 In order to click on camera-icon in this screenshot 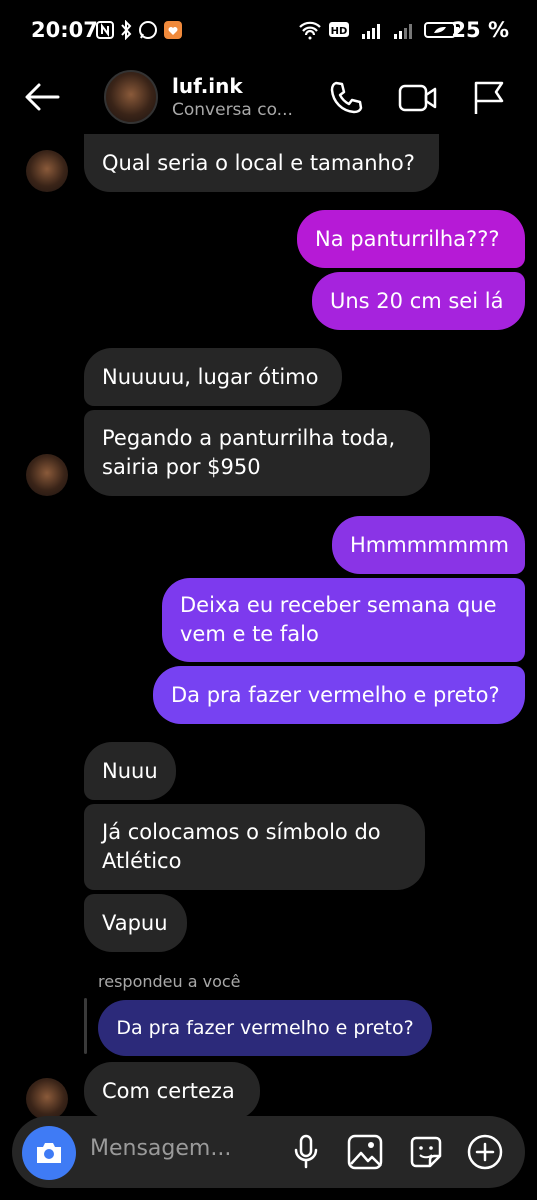, I will do `click(49, 1153)`.